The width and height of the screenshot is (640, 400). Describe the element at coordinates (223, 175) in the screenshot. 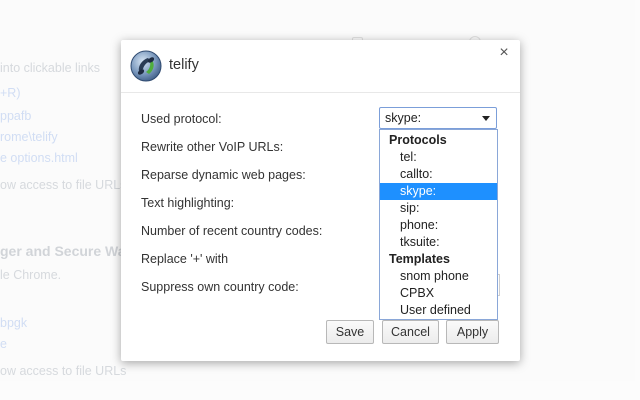

I see `option-reparse-label: Reparse dynamic web pages:` at that location.